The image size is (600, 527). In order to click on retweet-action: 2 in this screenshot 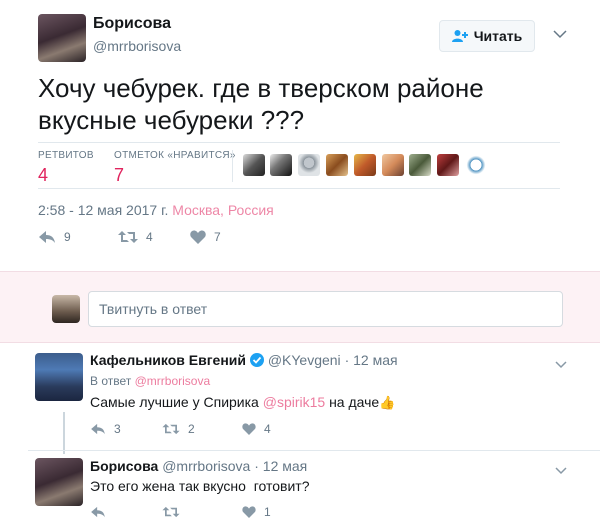, I will do `click(202, 429)`.